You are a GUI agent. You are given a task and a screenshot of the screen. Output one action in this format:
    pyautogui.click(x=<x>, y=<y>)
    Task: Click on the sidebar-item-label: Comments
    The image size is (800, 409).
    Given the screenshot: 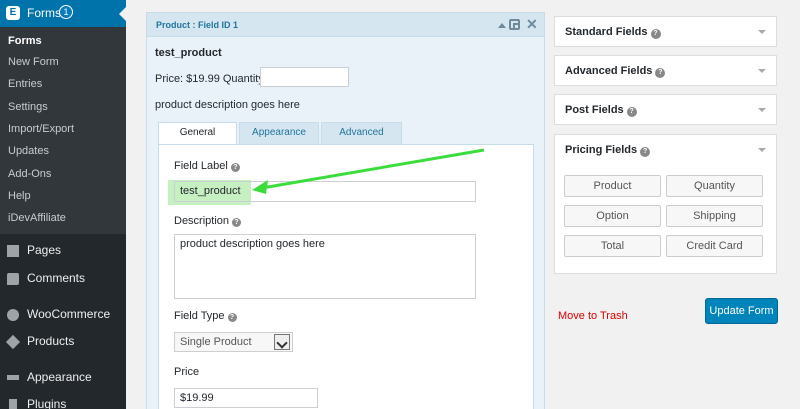 What is the action you would take?
    pyautogui.click(x=56, y=278)
    